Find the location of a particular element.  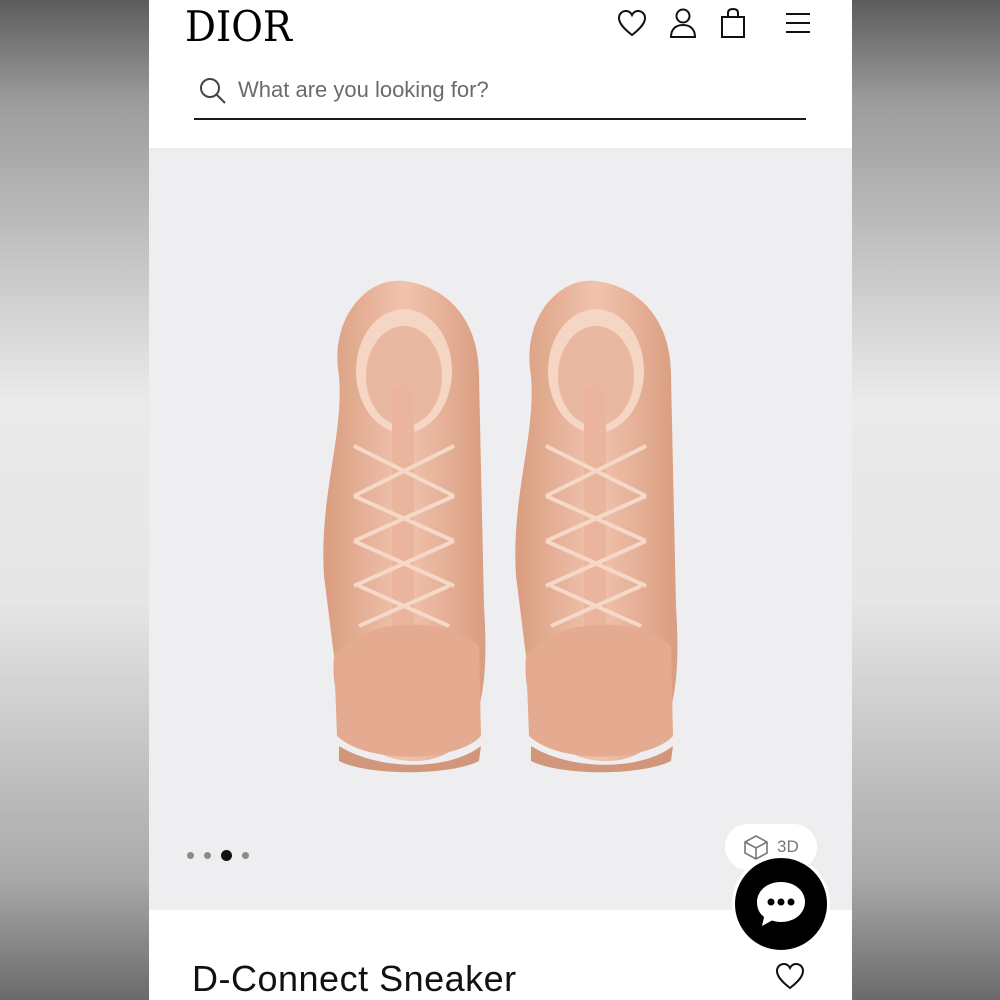

gallery-pagination is located at coordinates (218, 855).